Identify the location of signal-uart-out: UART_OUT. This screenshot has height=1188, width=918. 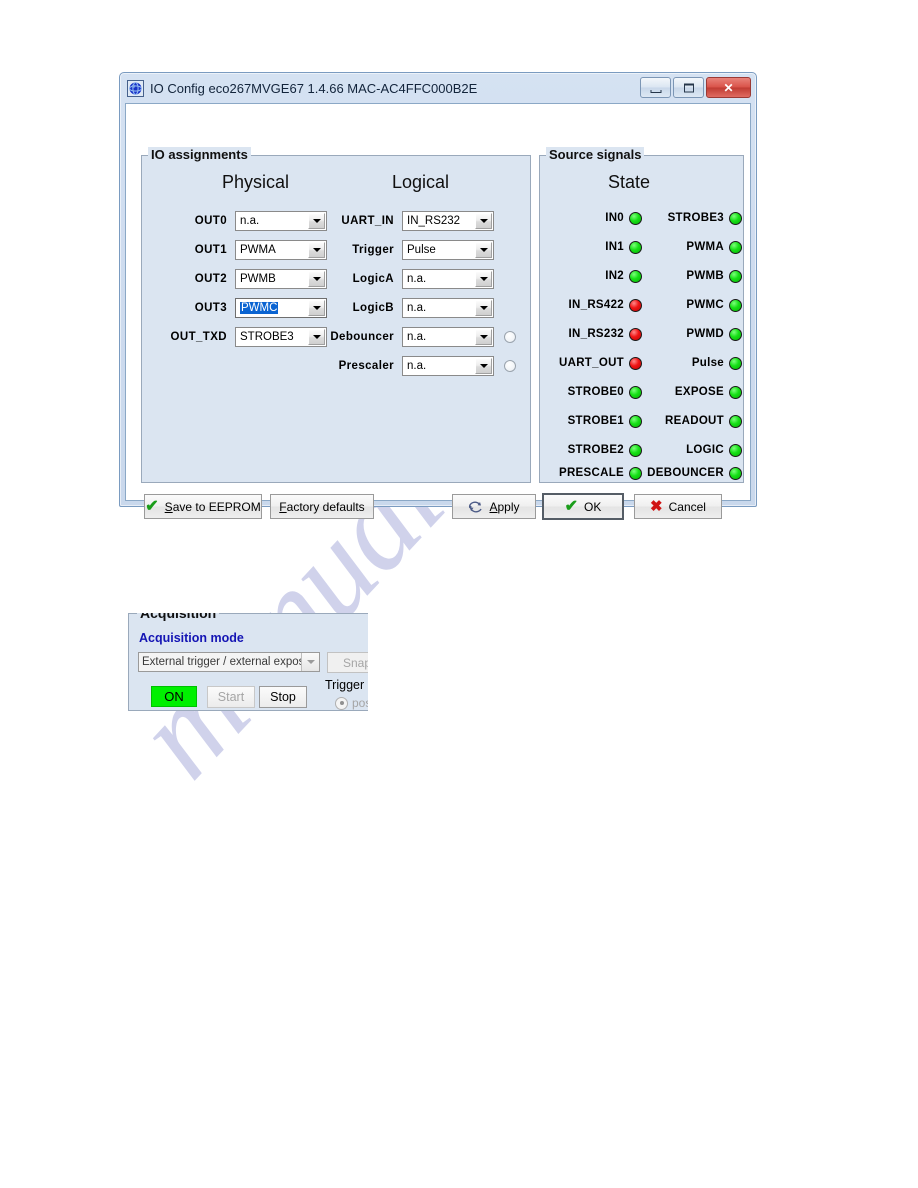
(593, 363).